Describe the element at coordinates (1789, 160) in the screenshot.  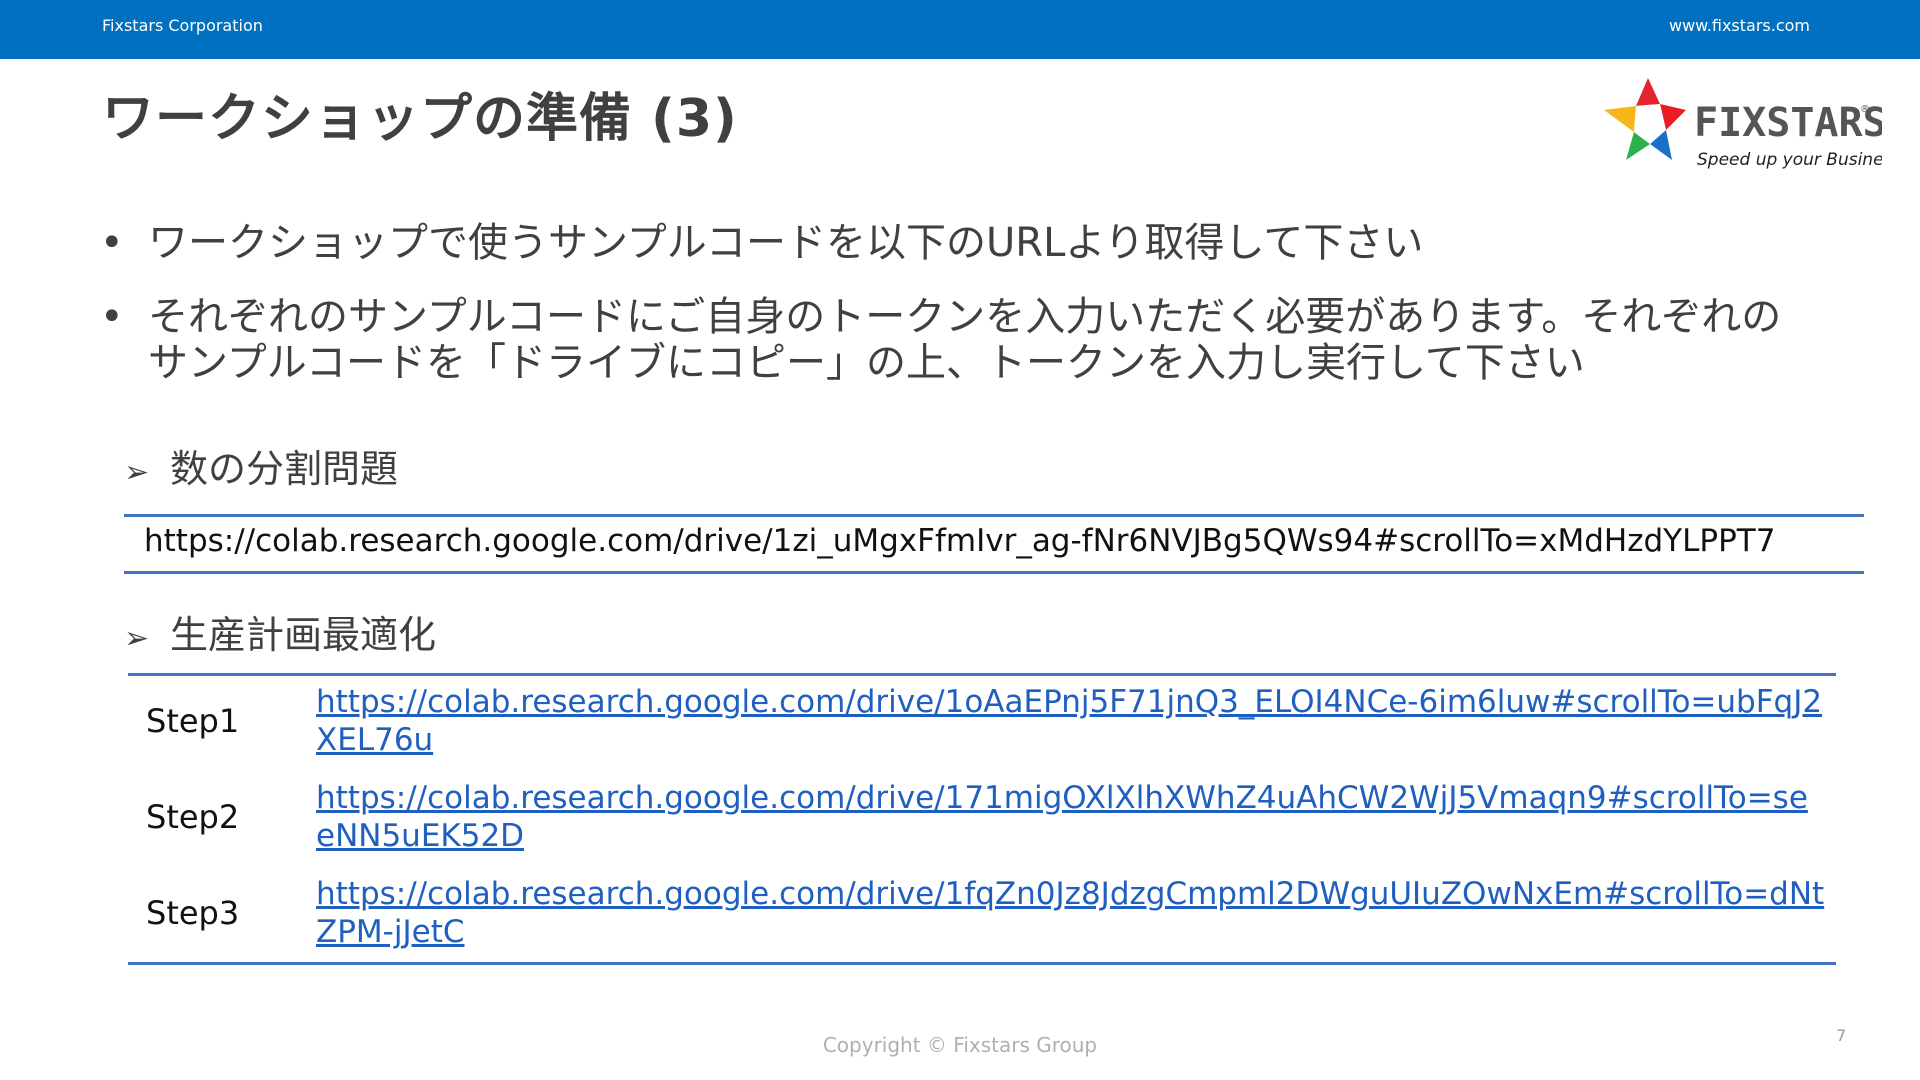
I see `logo-tagline: Speed up your Business` at that location.